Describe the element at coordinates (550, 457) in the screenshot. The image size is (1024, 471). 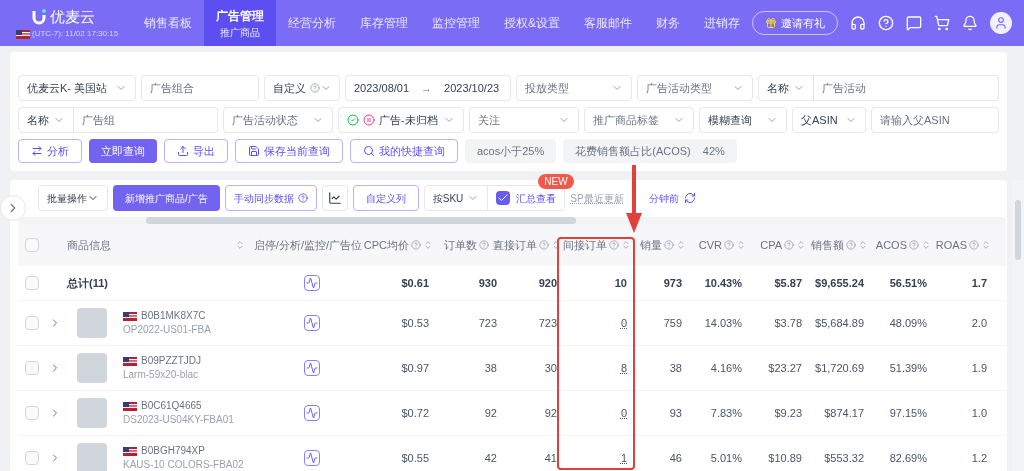
I see `table-cell: 41` at that location.